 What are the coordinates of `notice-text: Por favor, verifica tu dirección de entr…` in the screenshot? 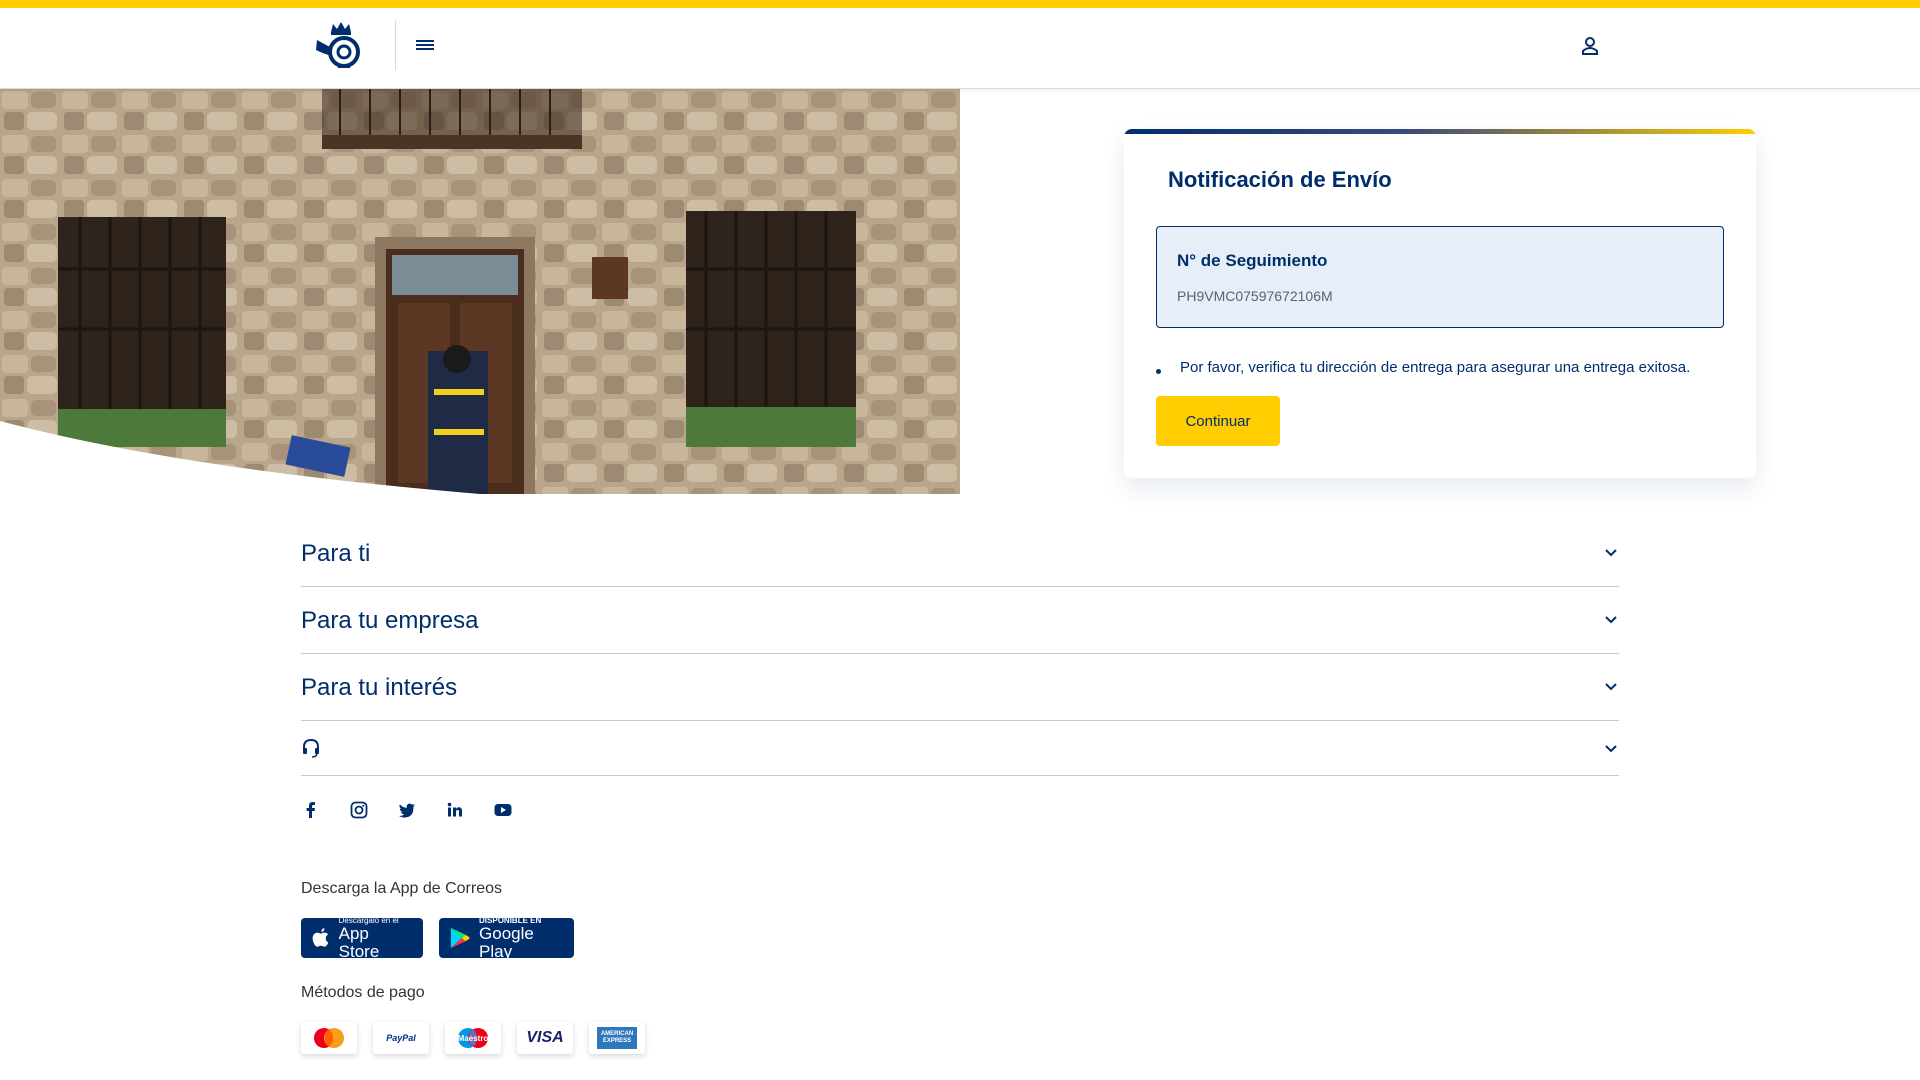 It's located at (1435, 367).